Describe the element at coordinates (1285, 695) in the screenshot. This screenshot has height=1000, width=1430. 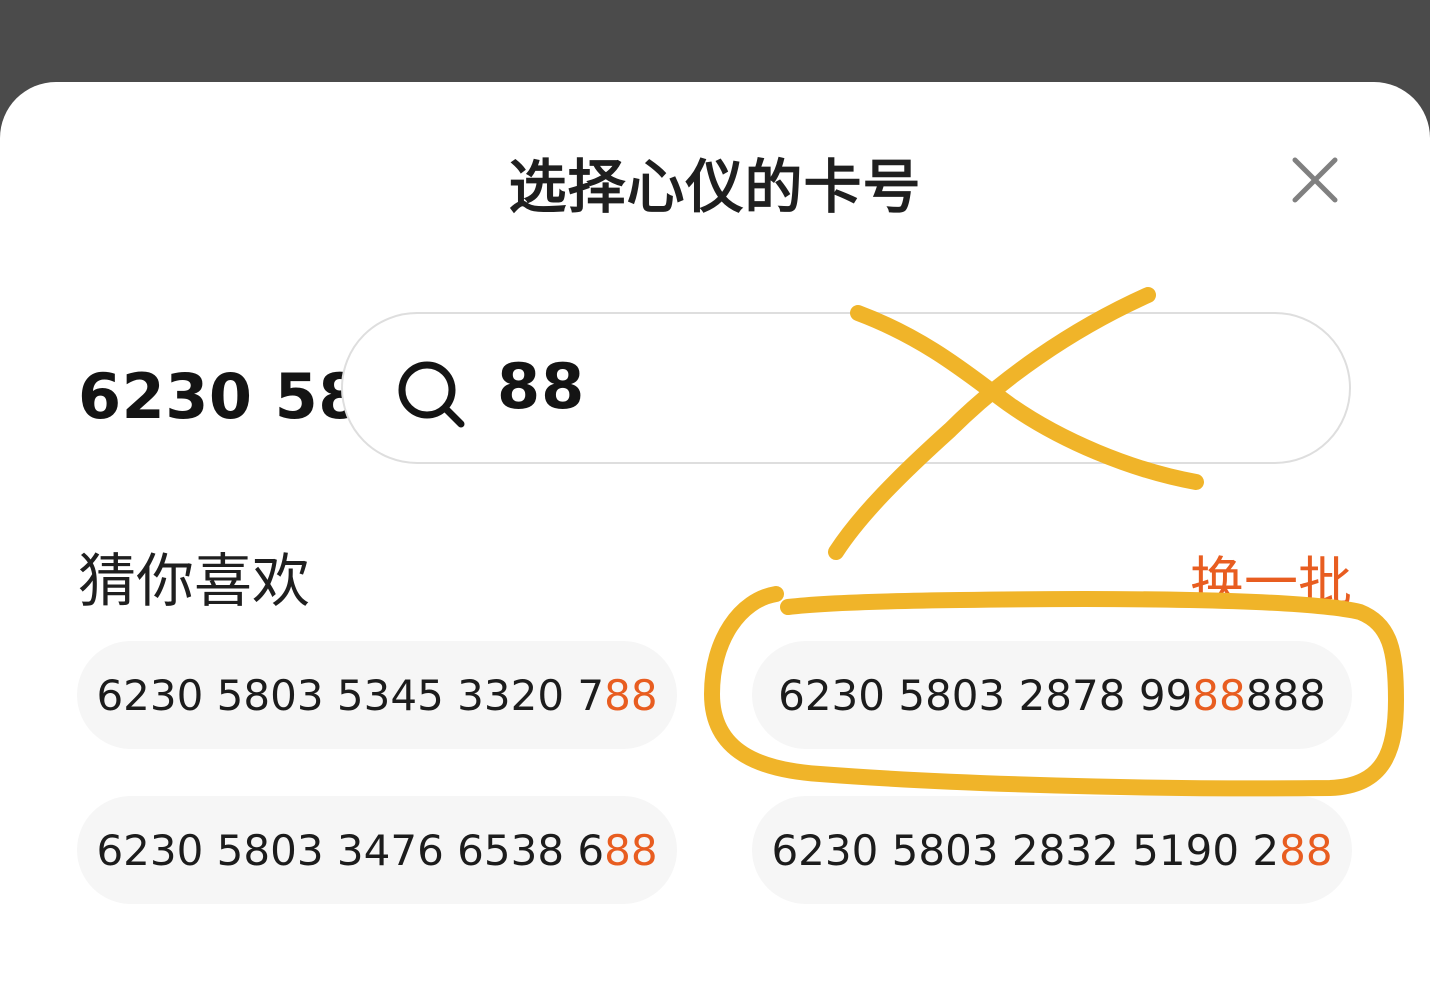
I see `card-number-suffix: 888` at that location.